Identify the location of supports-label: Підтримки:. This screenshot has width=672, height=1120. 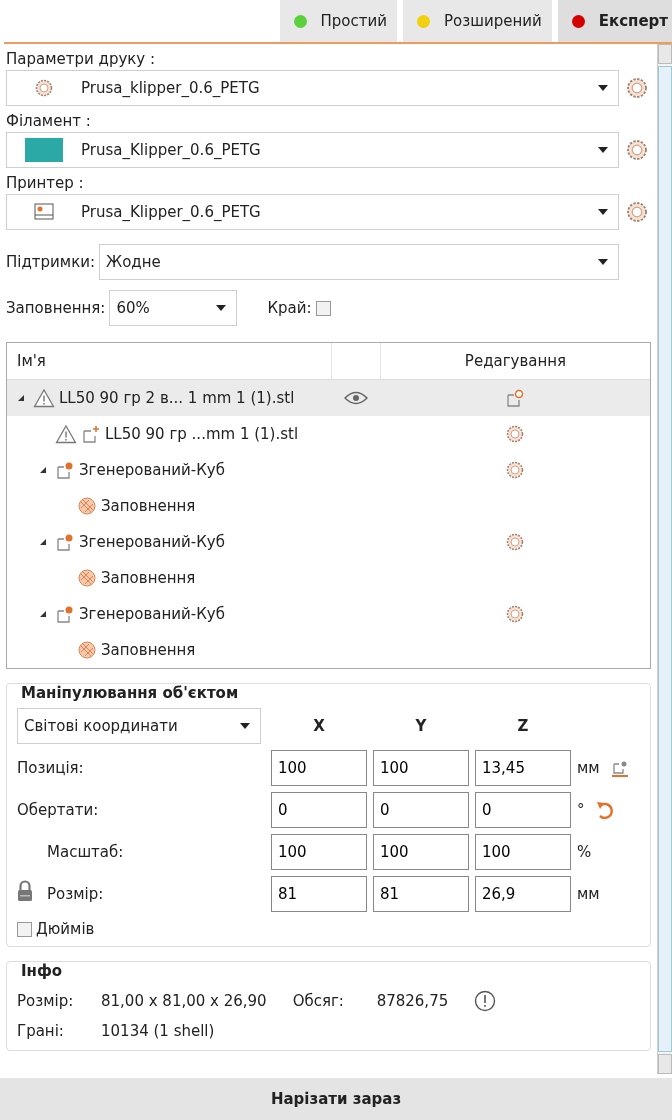
(50, 262).